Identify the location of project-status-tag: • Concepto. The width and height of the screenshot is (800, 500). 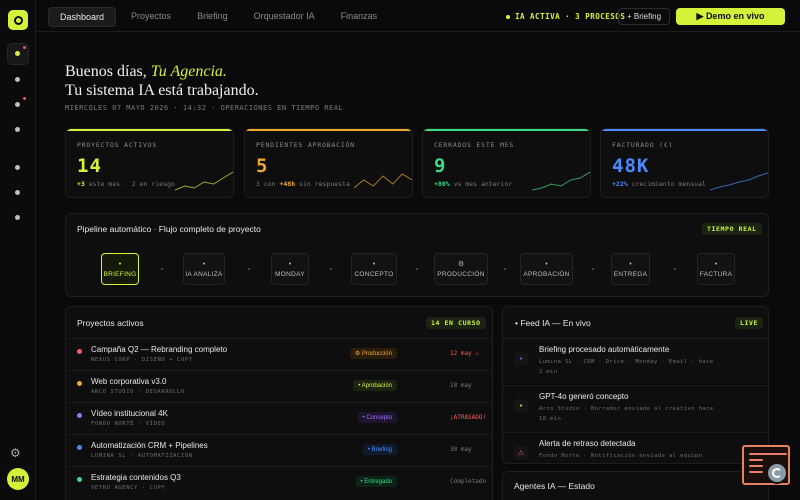
(377, 417).